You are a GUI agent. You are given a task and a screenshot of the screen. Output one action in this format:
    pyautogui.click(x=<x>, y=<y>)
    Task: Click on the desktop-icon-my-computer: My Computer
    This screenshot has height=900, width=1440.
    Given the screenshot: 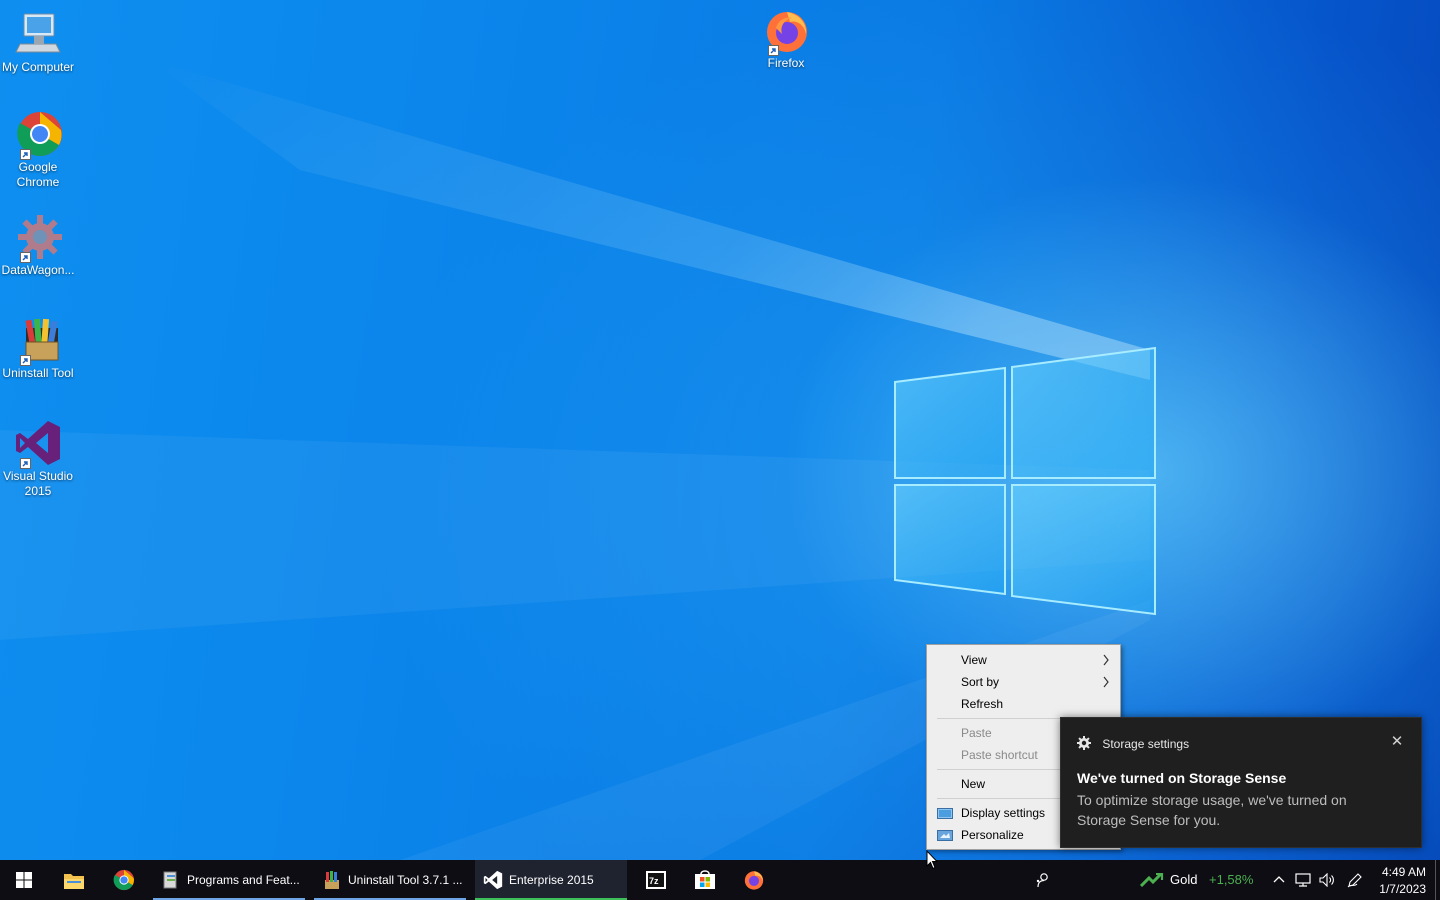 What is the action you would take?
    pyautogui.click(x=38, y=42)
    